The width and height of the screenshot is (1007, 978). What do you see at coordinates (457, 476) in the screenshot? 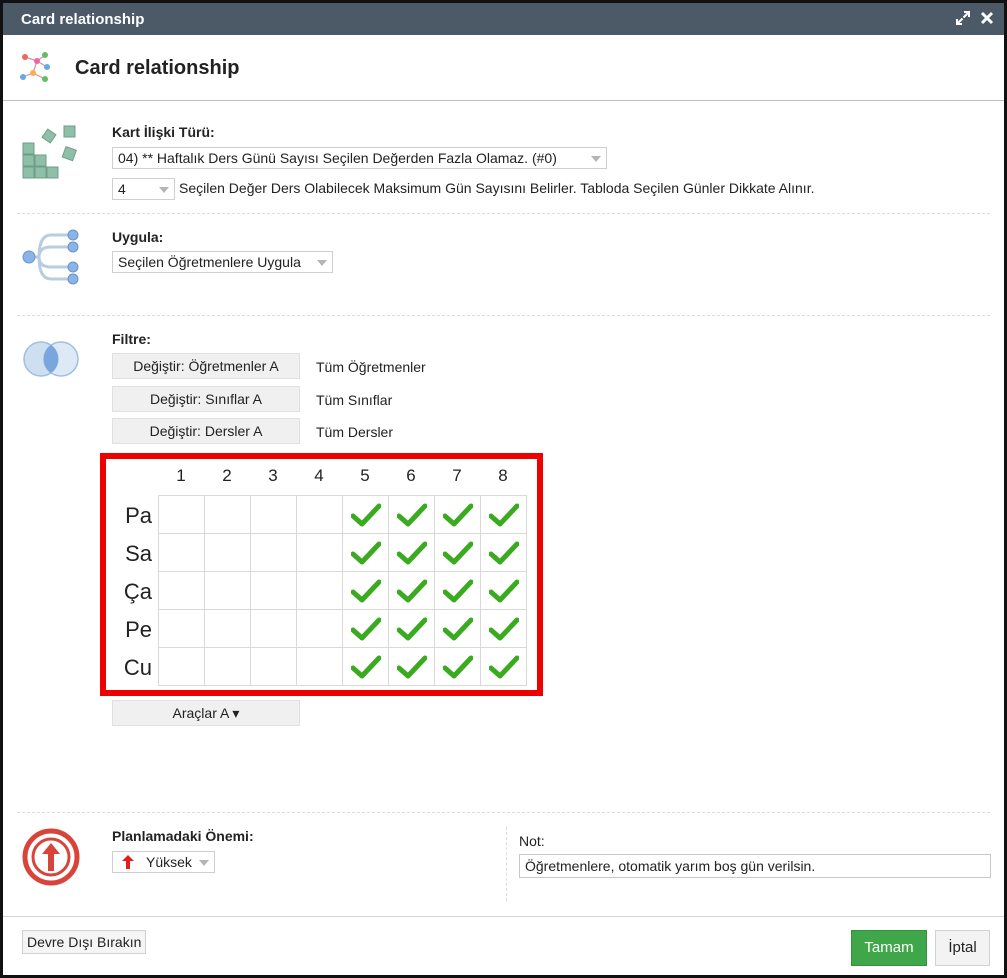
I see `grid-column-header: 7` at bounding box center [457, 476].